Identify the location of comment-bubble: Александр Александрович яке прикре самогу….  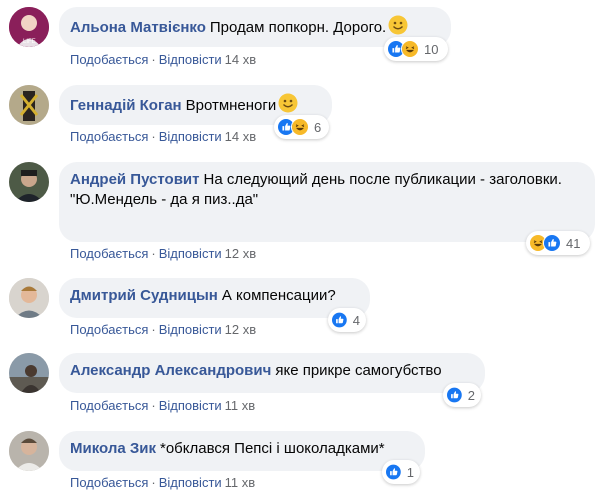
(272, 373).